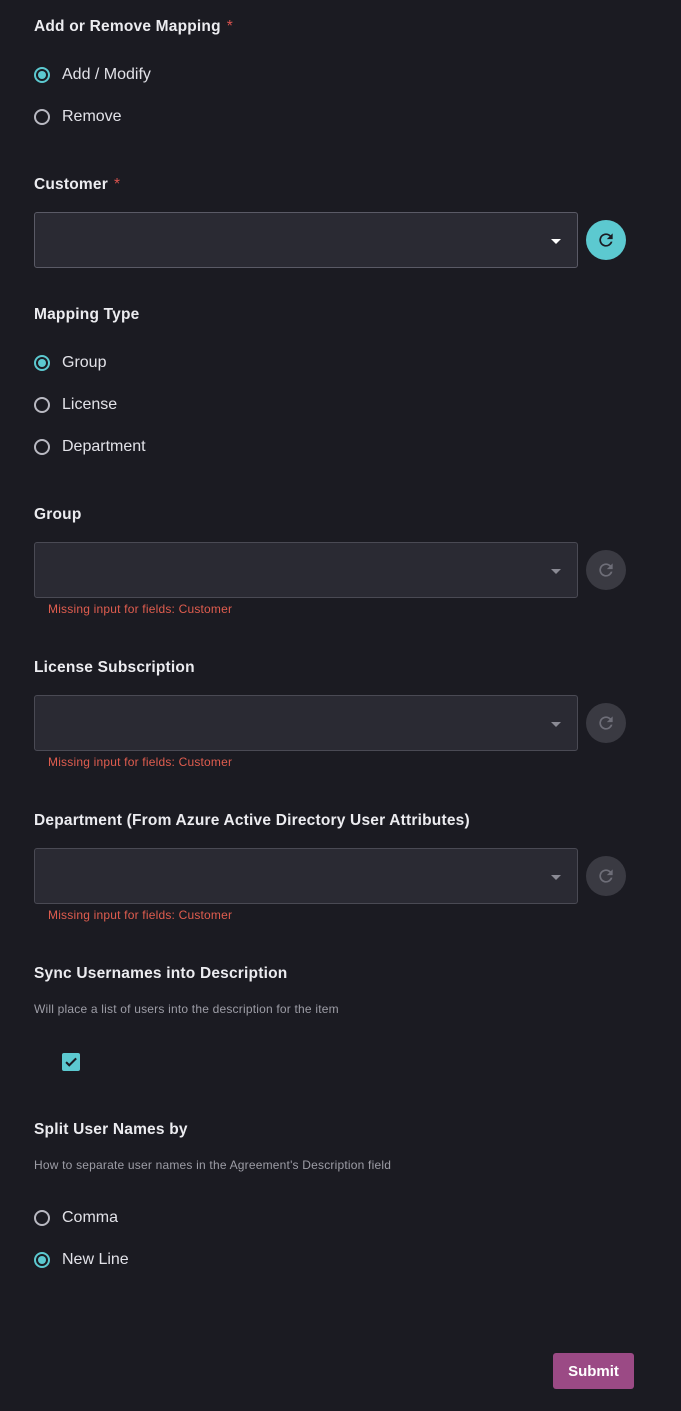  I want to click on license-select, so click(306, 723).